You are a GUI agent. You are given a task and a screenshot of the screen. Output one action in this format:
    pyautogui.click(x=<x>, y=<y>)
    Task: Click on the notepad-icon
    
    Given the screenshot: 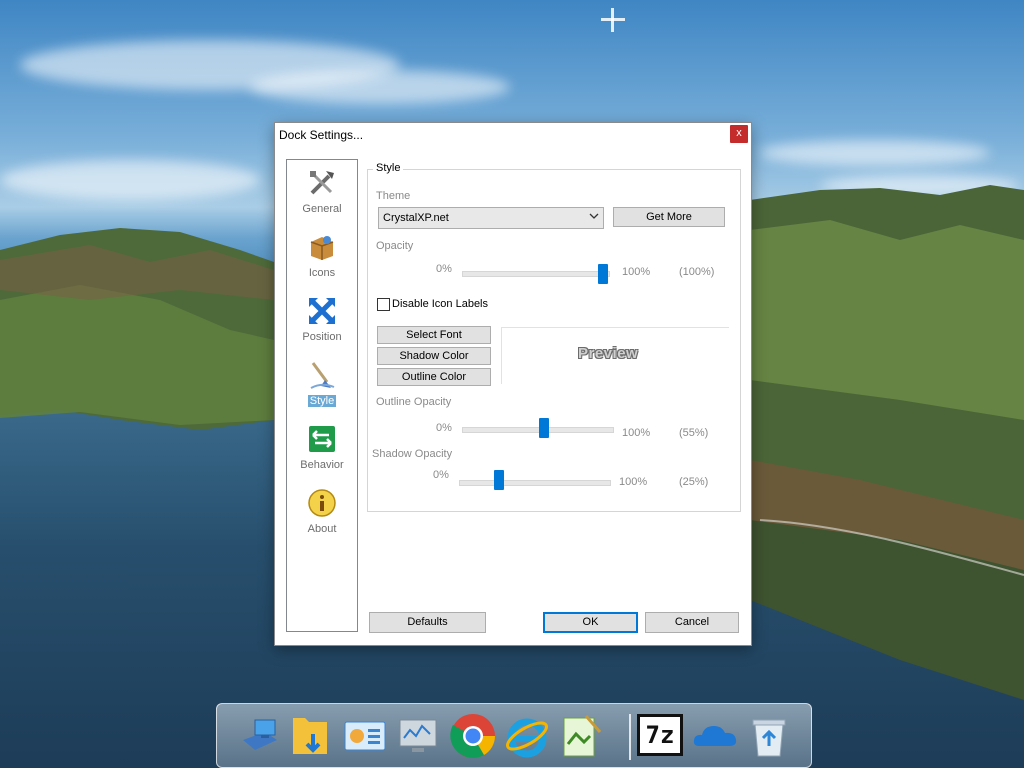 What is the action you would take?
    pyautogui.click(x=580, y=736)
    